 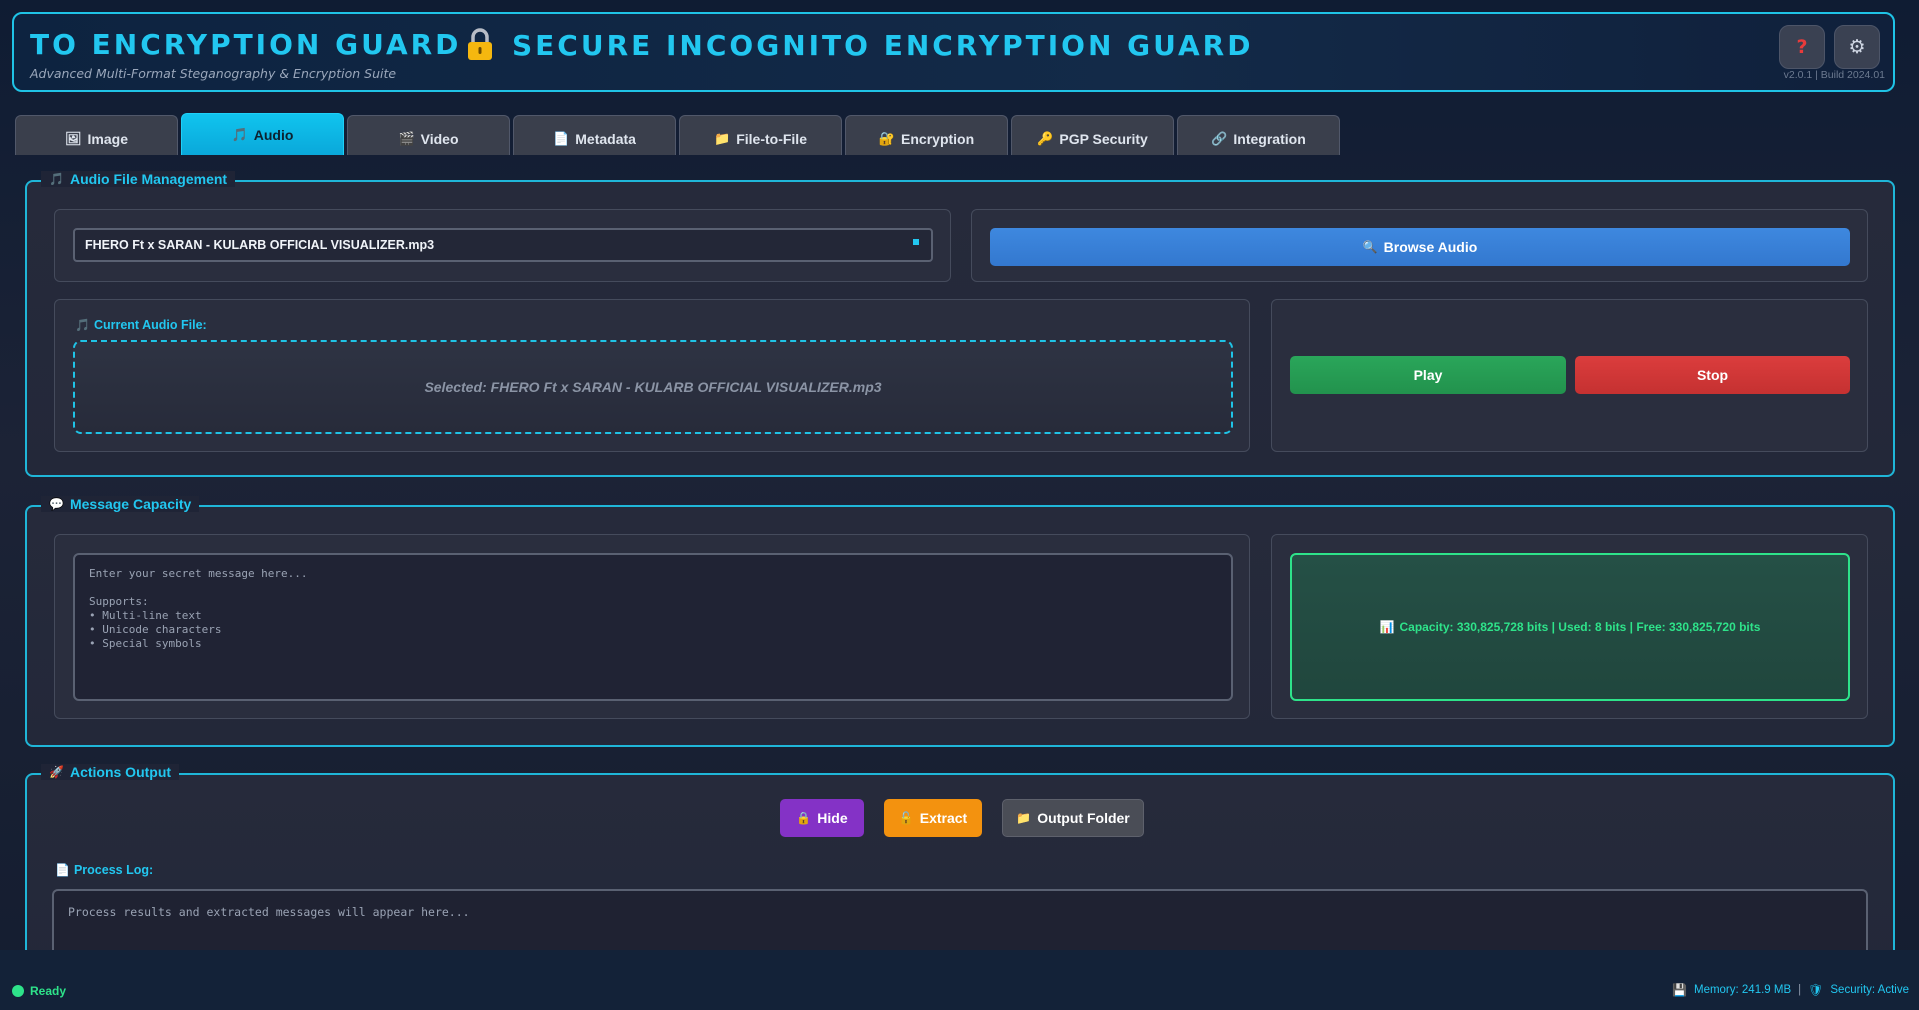 I want to click on tab-file-to-file: 📁 File-to-File, so click(x=760, y=135).